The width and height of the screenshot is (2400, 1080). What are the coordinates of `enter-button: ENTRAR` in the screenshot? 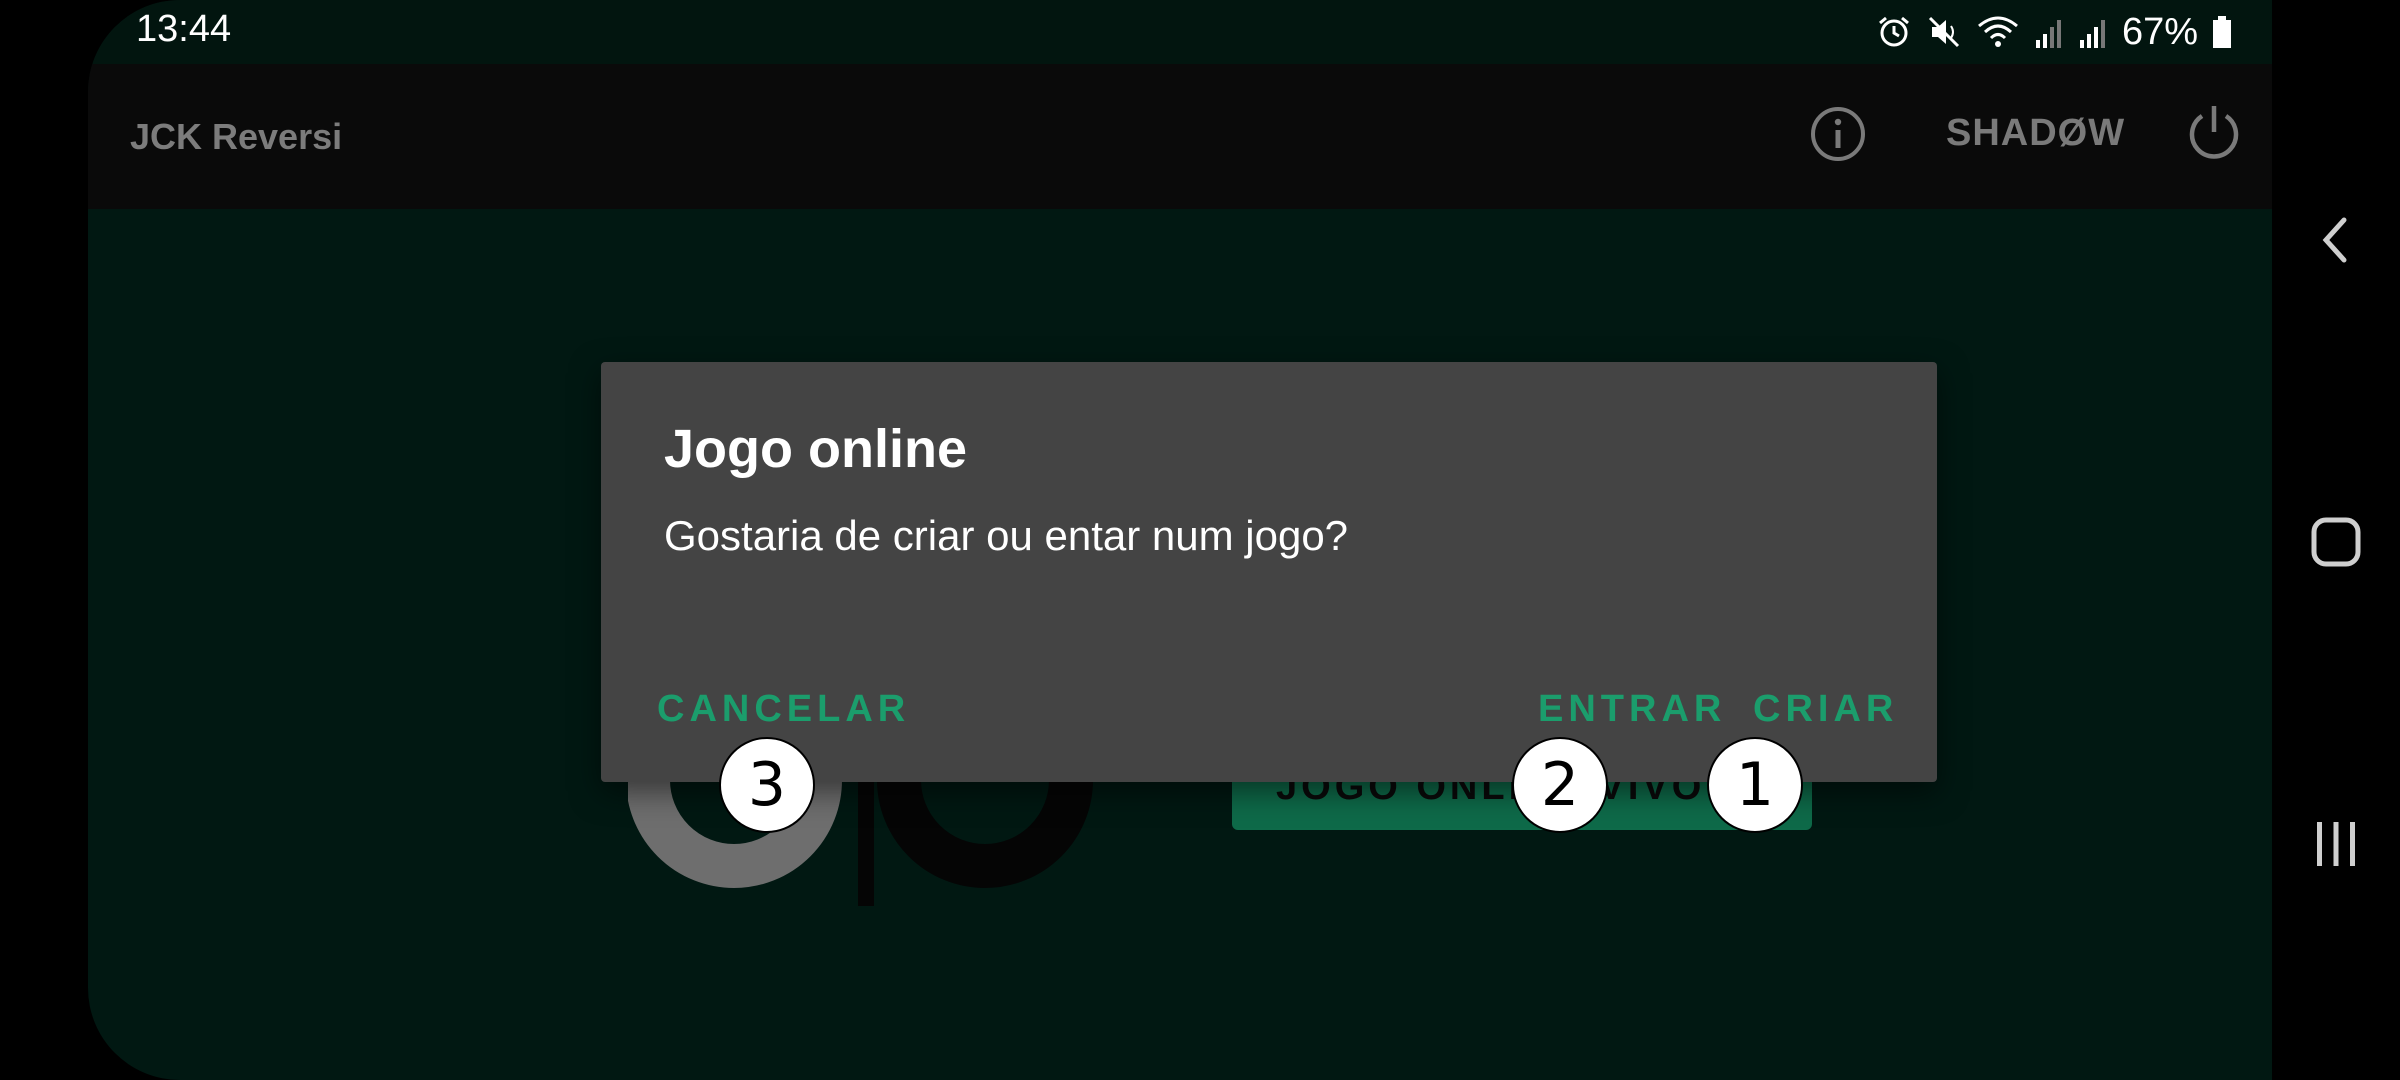 It's located at (1632, 709).